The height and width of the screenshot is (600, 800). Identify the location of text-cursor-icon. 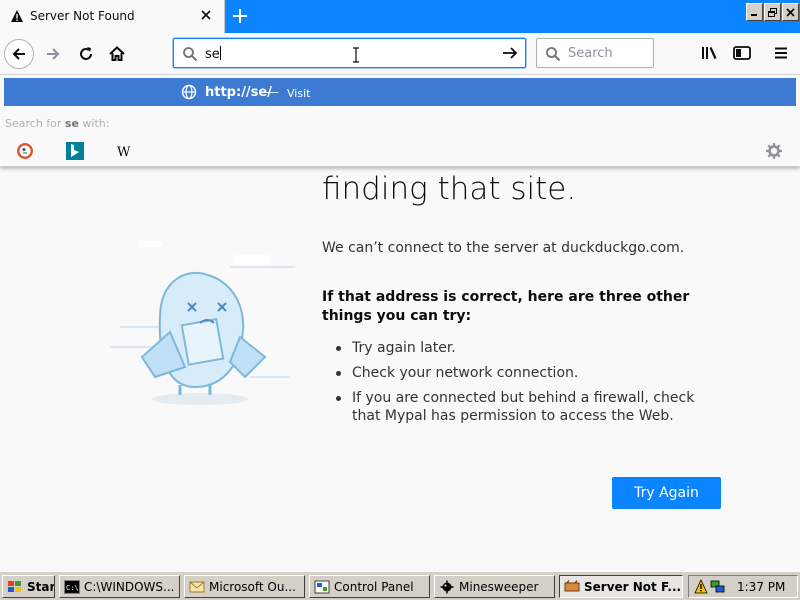
(356, 55).